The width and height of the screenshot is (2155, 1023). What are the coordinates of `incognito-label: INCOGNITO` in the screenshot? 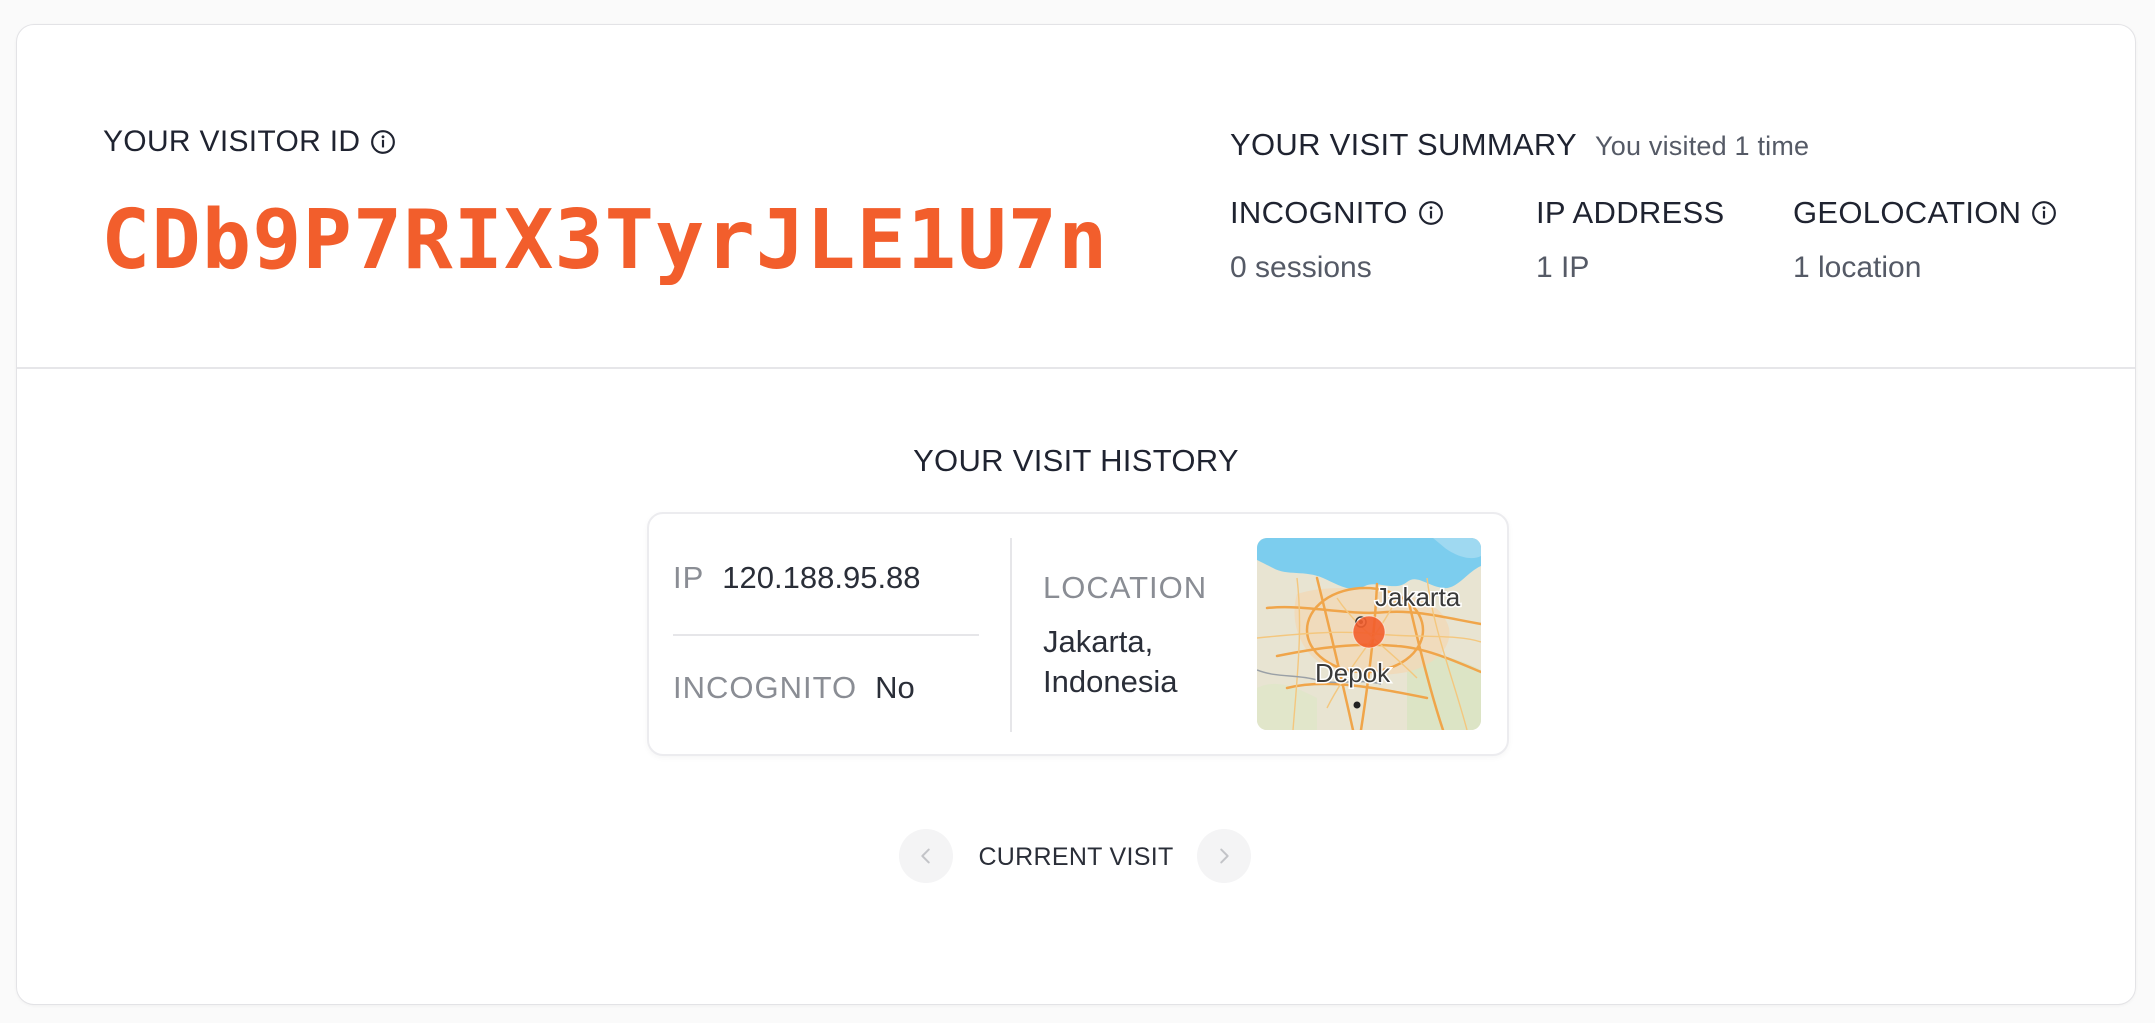 It's located at (765, 687).